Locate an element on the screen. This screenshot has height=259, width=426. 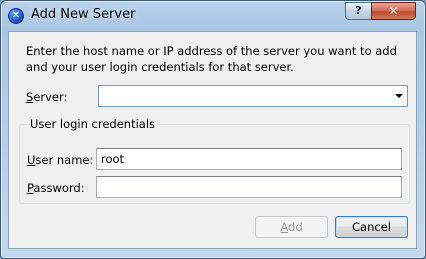
password-field is located at coordinates (249, 187).